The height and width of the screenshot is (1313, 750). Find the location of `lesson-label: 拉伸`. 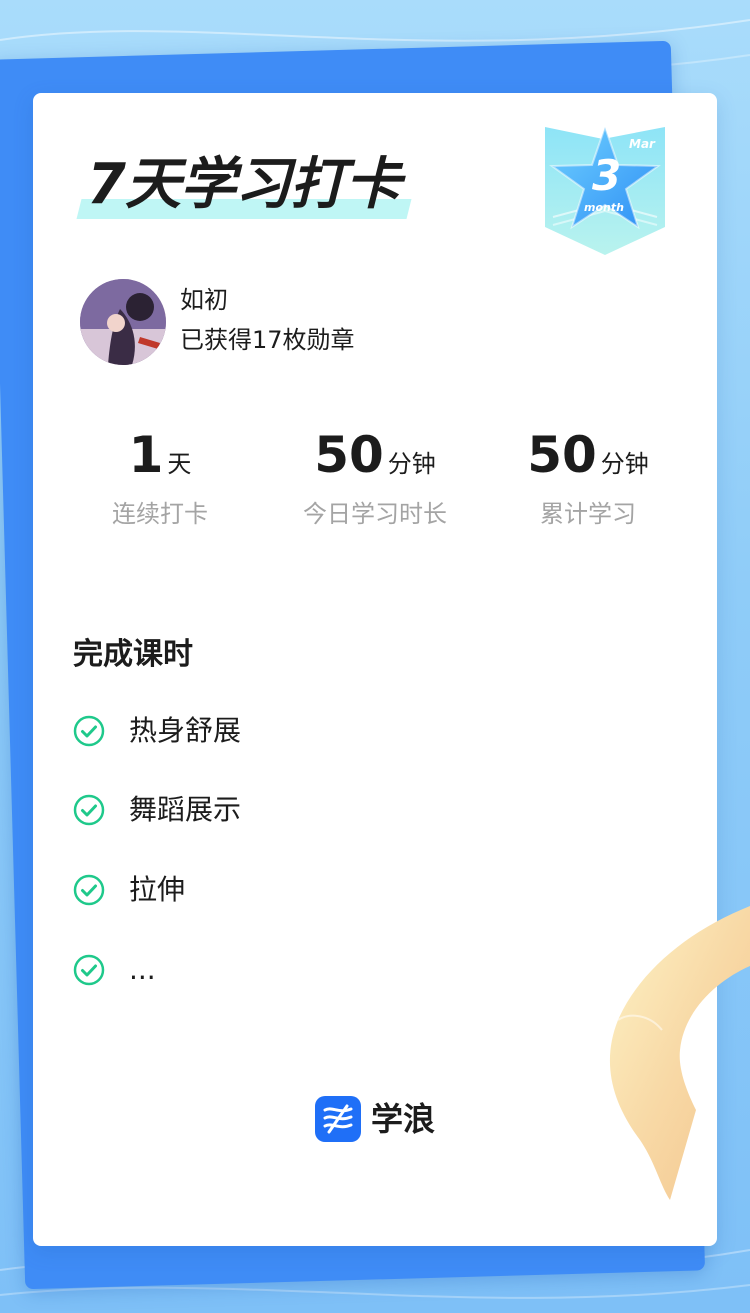

lesson-label: 拉伸 is located at coordinates (157, 889).